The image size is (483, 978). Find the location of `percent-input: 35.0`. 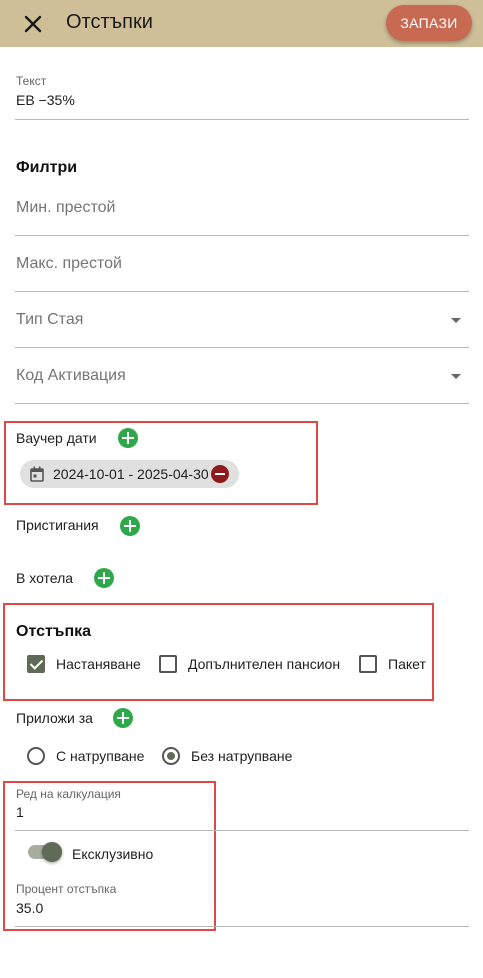

percent-input: 35.0 is located at coordinates (29, 908).